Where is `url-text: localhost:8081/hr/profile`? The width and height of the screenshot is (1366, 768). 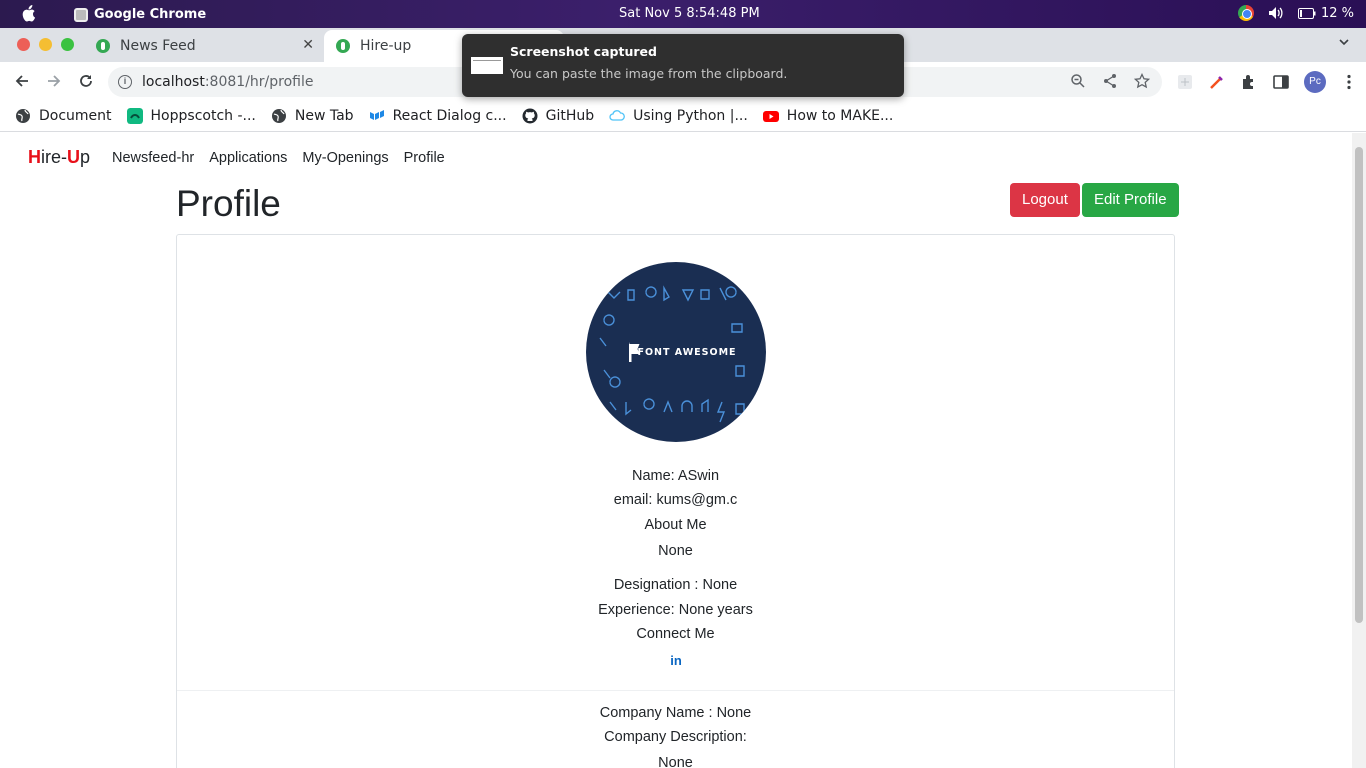 url-text: localhost:8081/hr/profile is located at coordinates (227, 82).